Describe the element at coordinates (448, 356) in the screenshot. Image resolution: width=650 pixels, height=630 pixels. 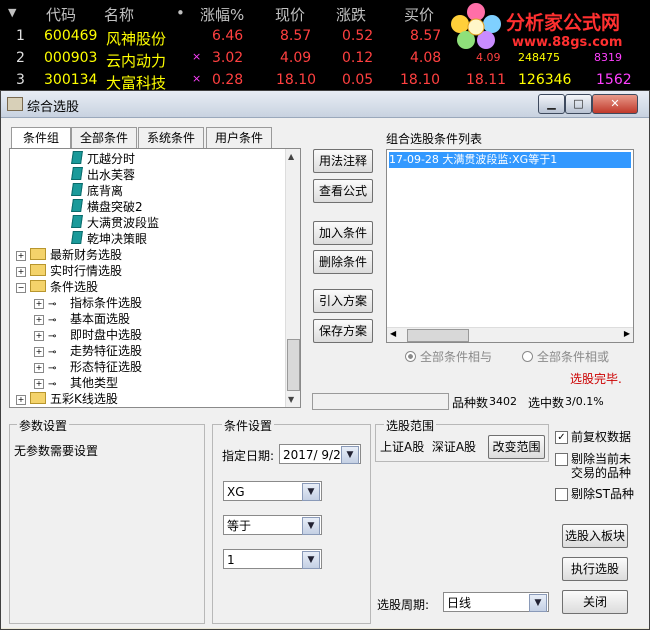
I see `radio-all-and: 全部条件相与` at that location.